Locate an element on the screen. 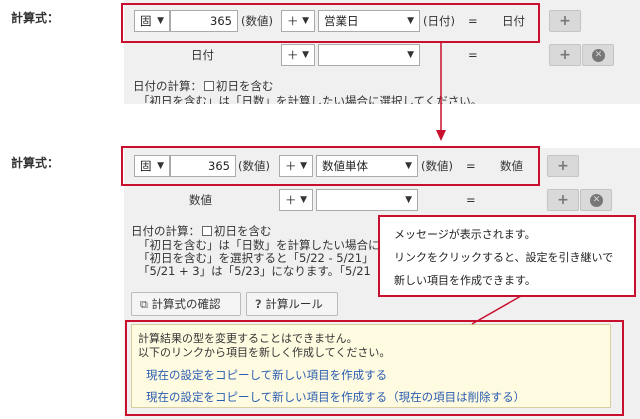  bottom-note-line-2: 「初日を含む」を選択すると「5/22 - 5/21」 is located at coordinates (256, 258).